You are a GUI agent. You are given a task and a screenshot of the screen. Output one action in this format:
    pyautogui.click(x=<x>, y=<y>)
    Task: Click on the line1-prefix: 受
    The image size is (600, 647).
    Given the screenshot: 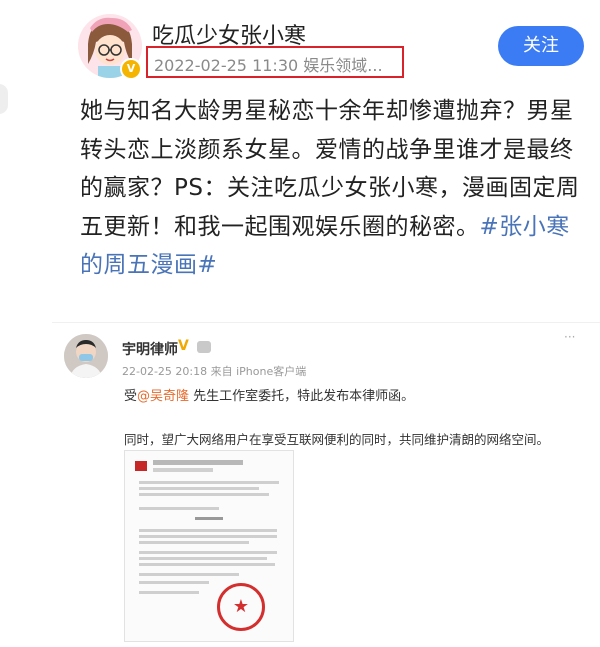 What is the action you would take?
    pyautogui.click(x=131, y=396)
    